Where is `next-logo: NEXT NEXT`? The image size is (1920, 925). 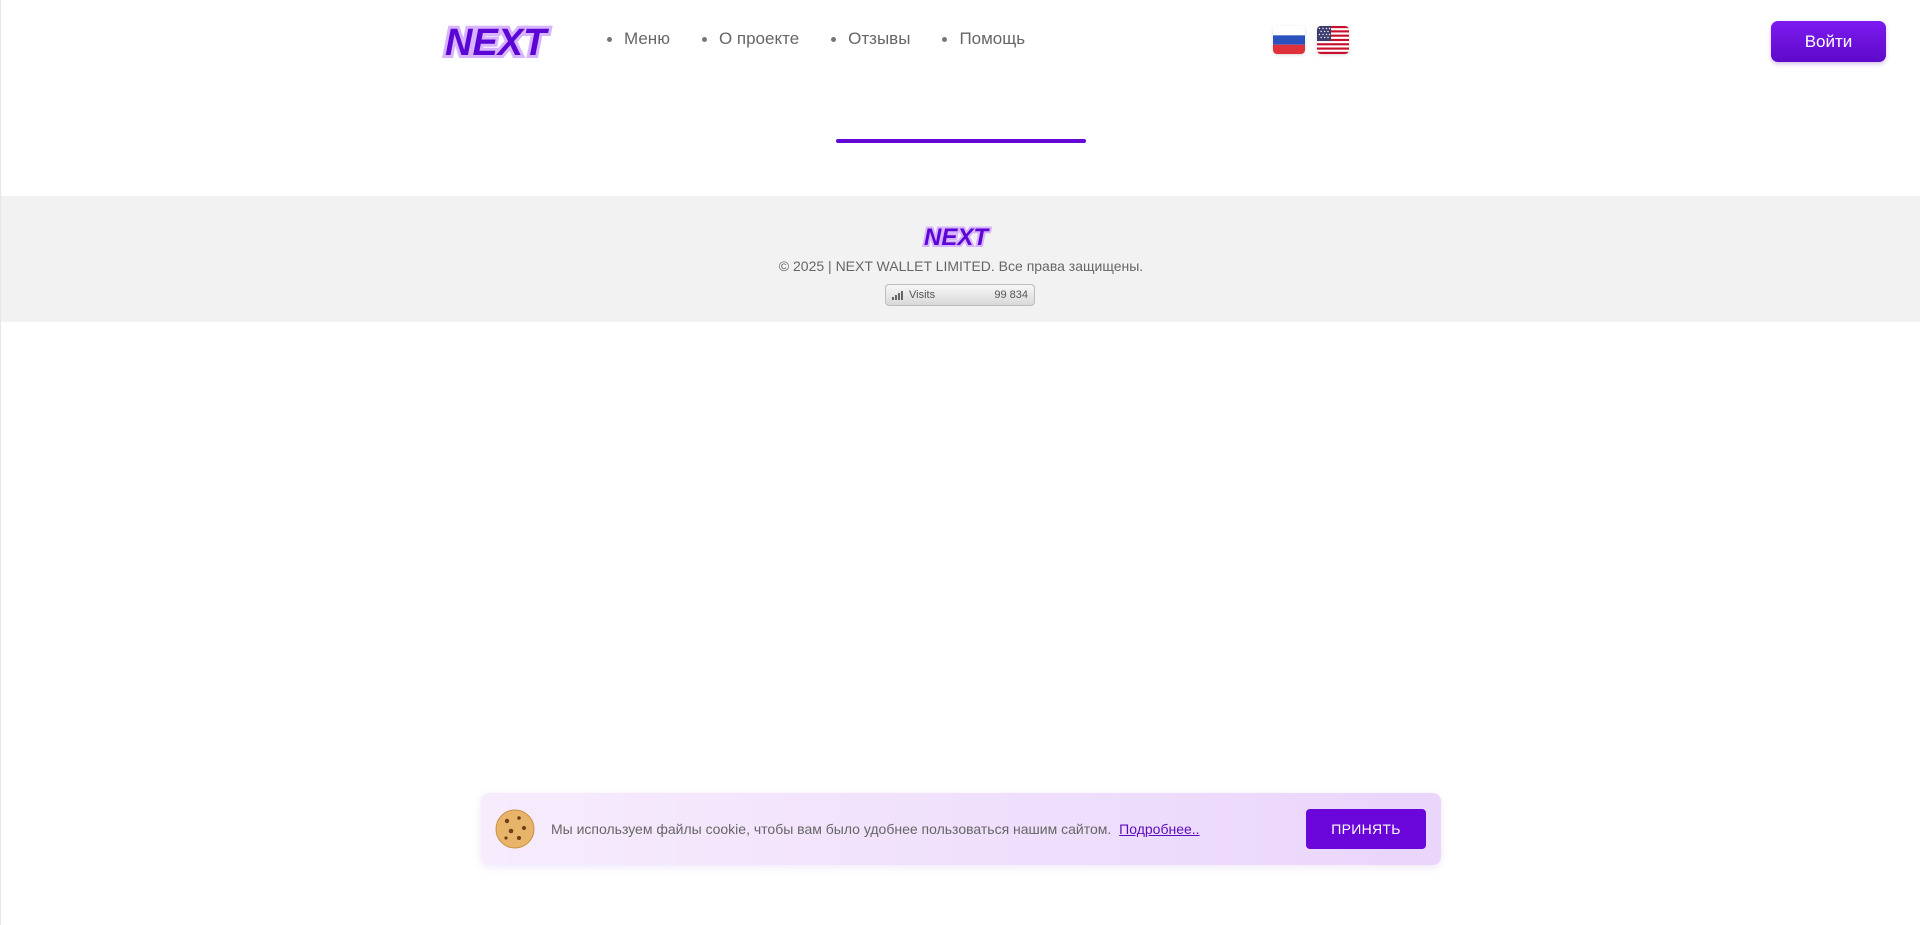
next-logo: NEXT NEXT is located at coordinates (502, 41).